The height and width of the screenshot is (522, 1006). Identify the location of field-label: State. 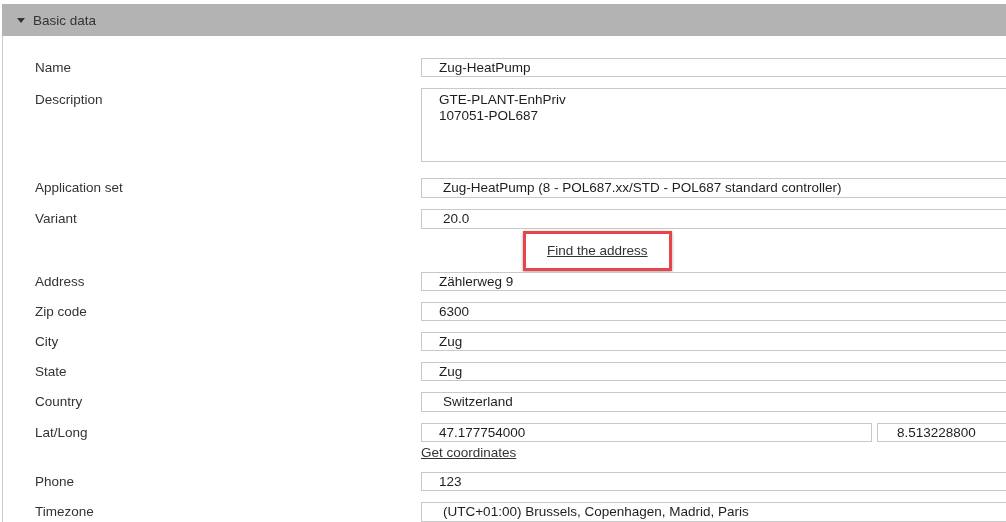
(51, 372).